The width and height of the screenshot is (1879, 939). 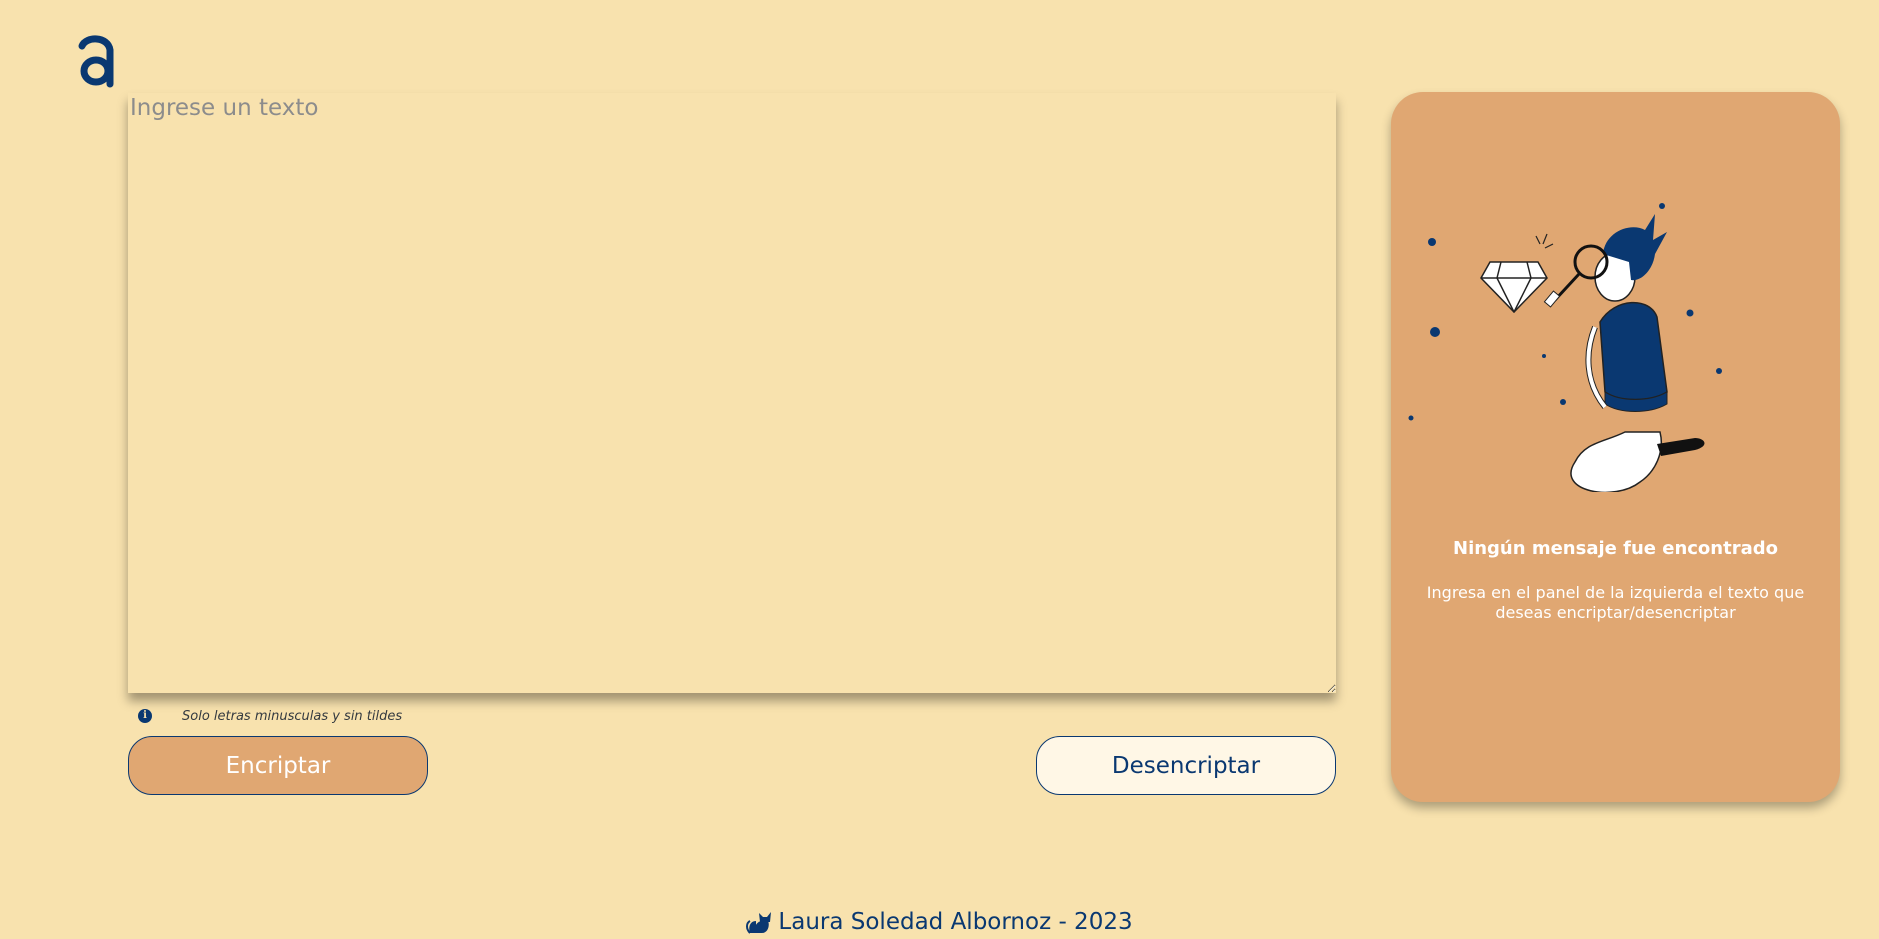 I want to click on empty-message-title: Ningún mensaje fue encontrado, so click(x=1615, y=548).